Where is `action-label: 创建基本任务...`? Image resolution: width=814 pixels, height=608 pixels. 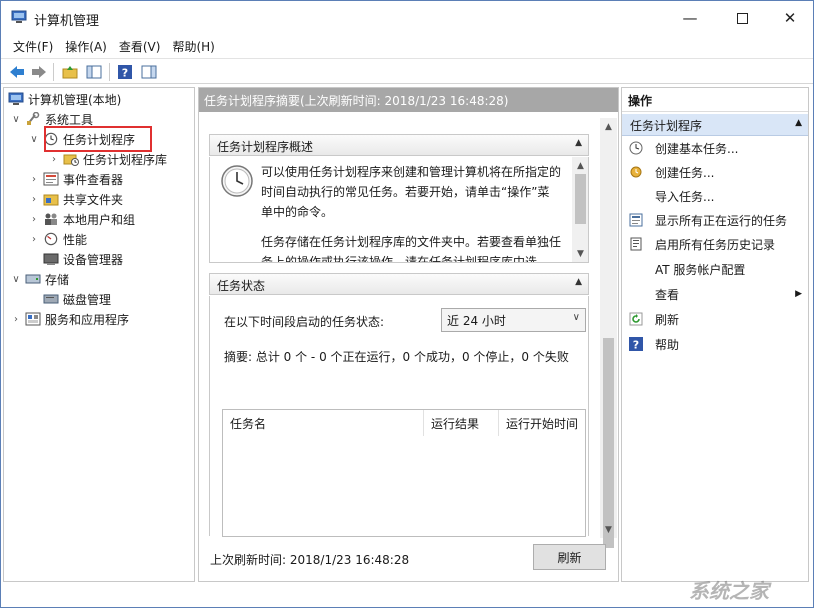 action-label: 创建基本任务... is located at coordinates (697, 148).